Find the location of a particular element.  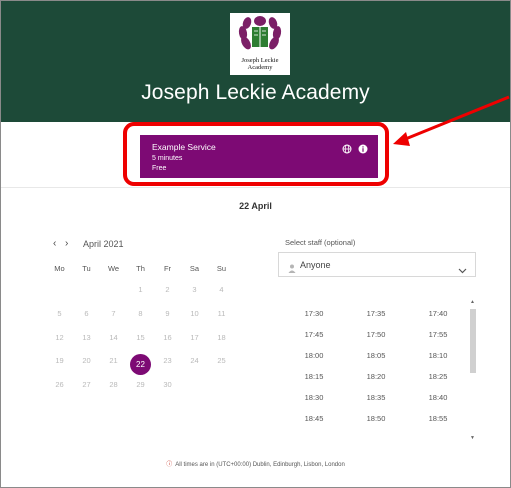

calendar-week: 1 2 3 4 is located at coordinates (140, 290).